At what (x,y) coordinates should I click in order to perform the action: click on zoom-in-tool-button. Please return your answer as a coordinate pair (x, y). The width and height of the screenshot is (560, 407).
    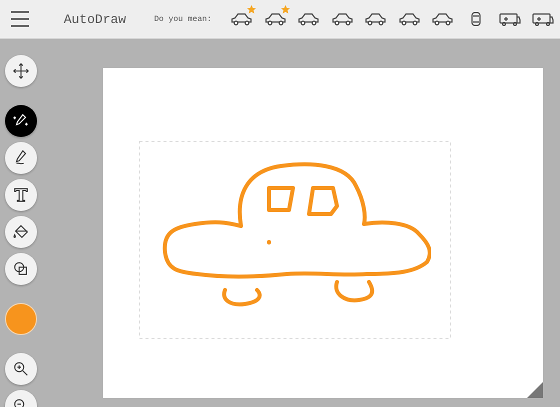
    Looking at the image, I should click on (21, 369).